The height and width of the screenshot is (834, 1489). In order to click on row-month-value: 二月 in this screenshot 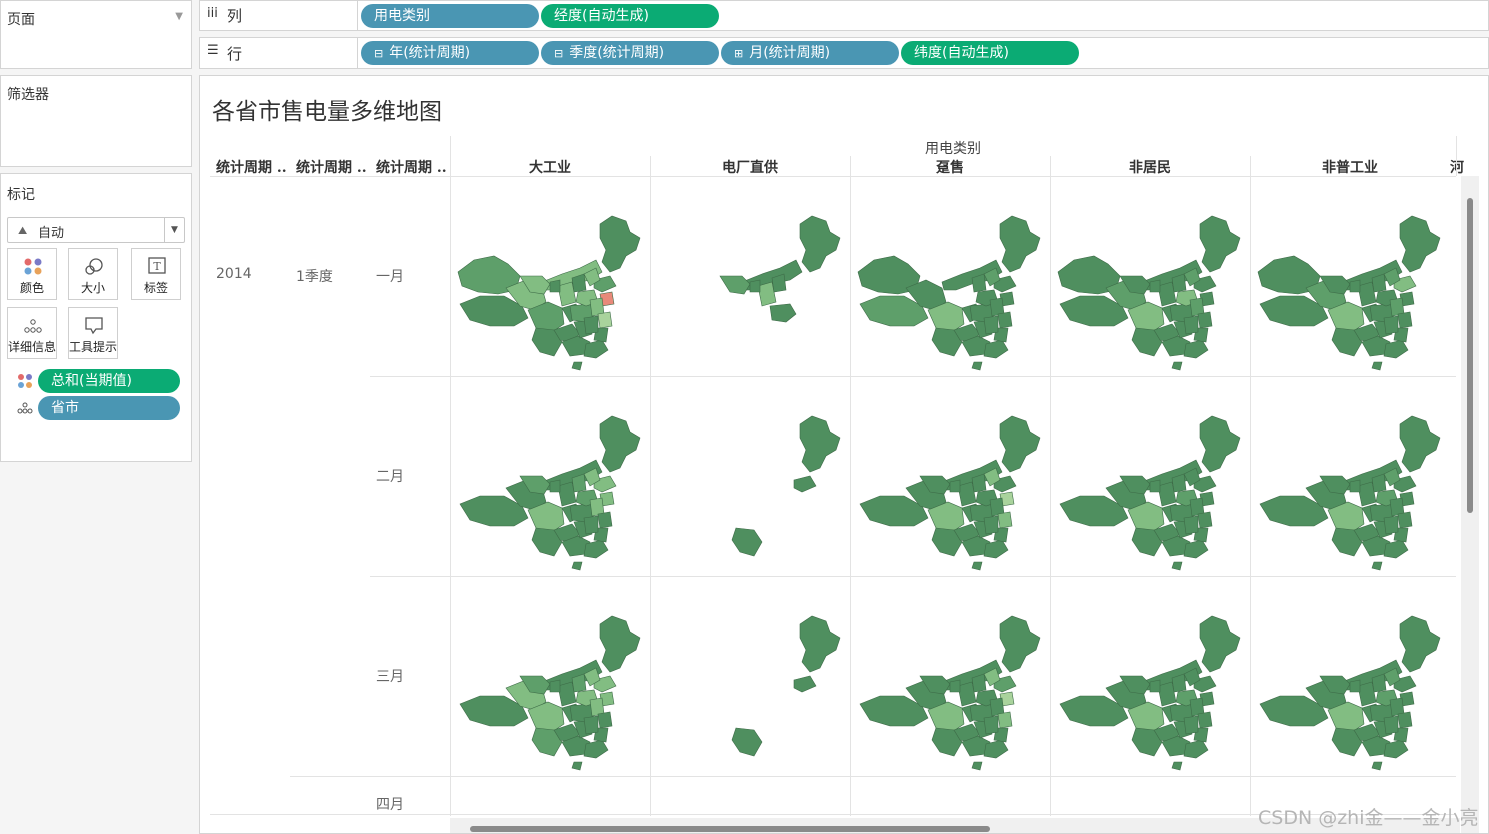, I will do `click(390, 476)`.